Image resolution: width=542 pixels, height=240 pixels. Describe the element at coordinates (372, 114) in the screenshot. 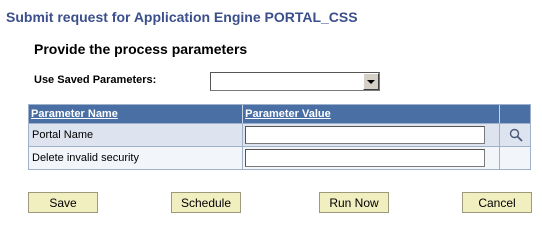

I see `header-parameter-value: Parameter Value` at that location.